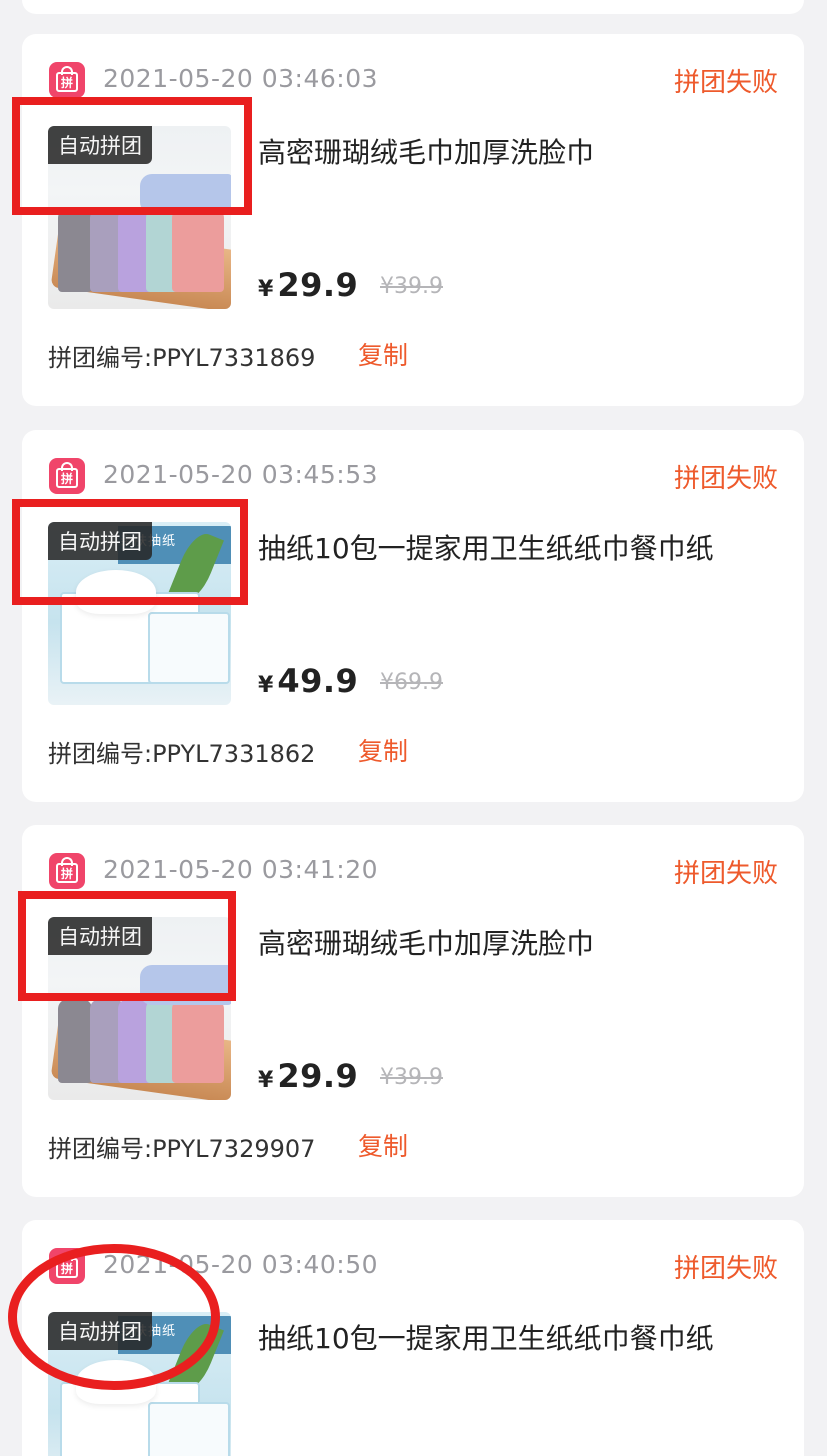 The height and width of the screenshot is (1456, 827). I want to click on sale-price: ¥49.9, so click(308, 681).